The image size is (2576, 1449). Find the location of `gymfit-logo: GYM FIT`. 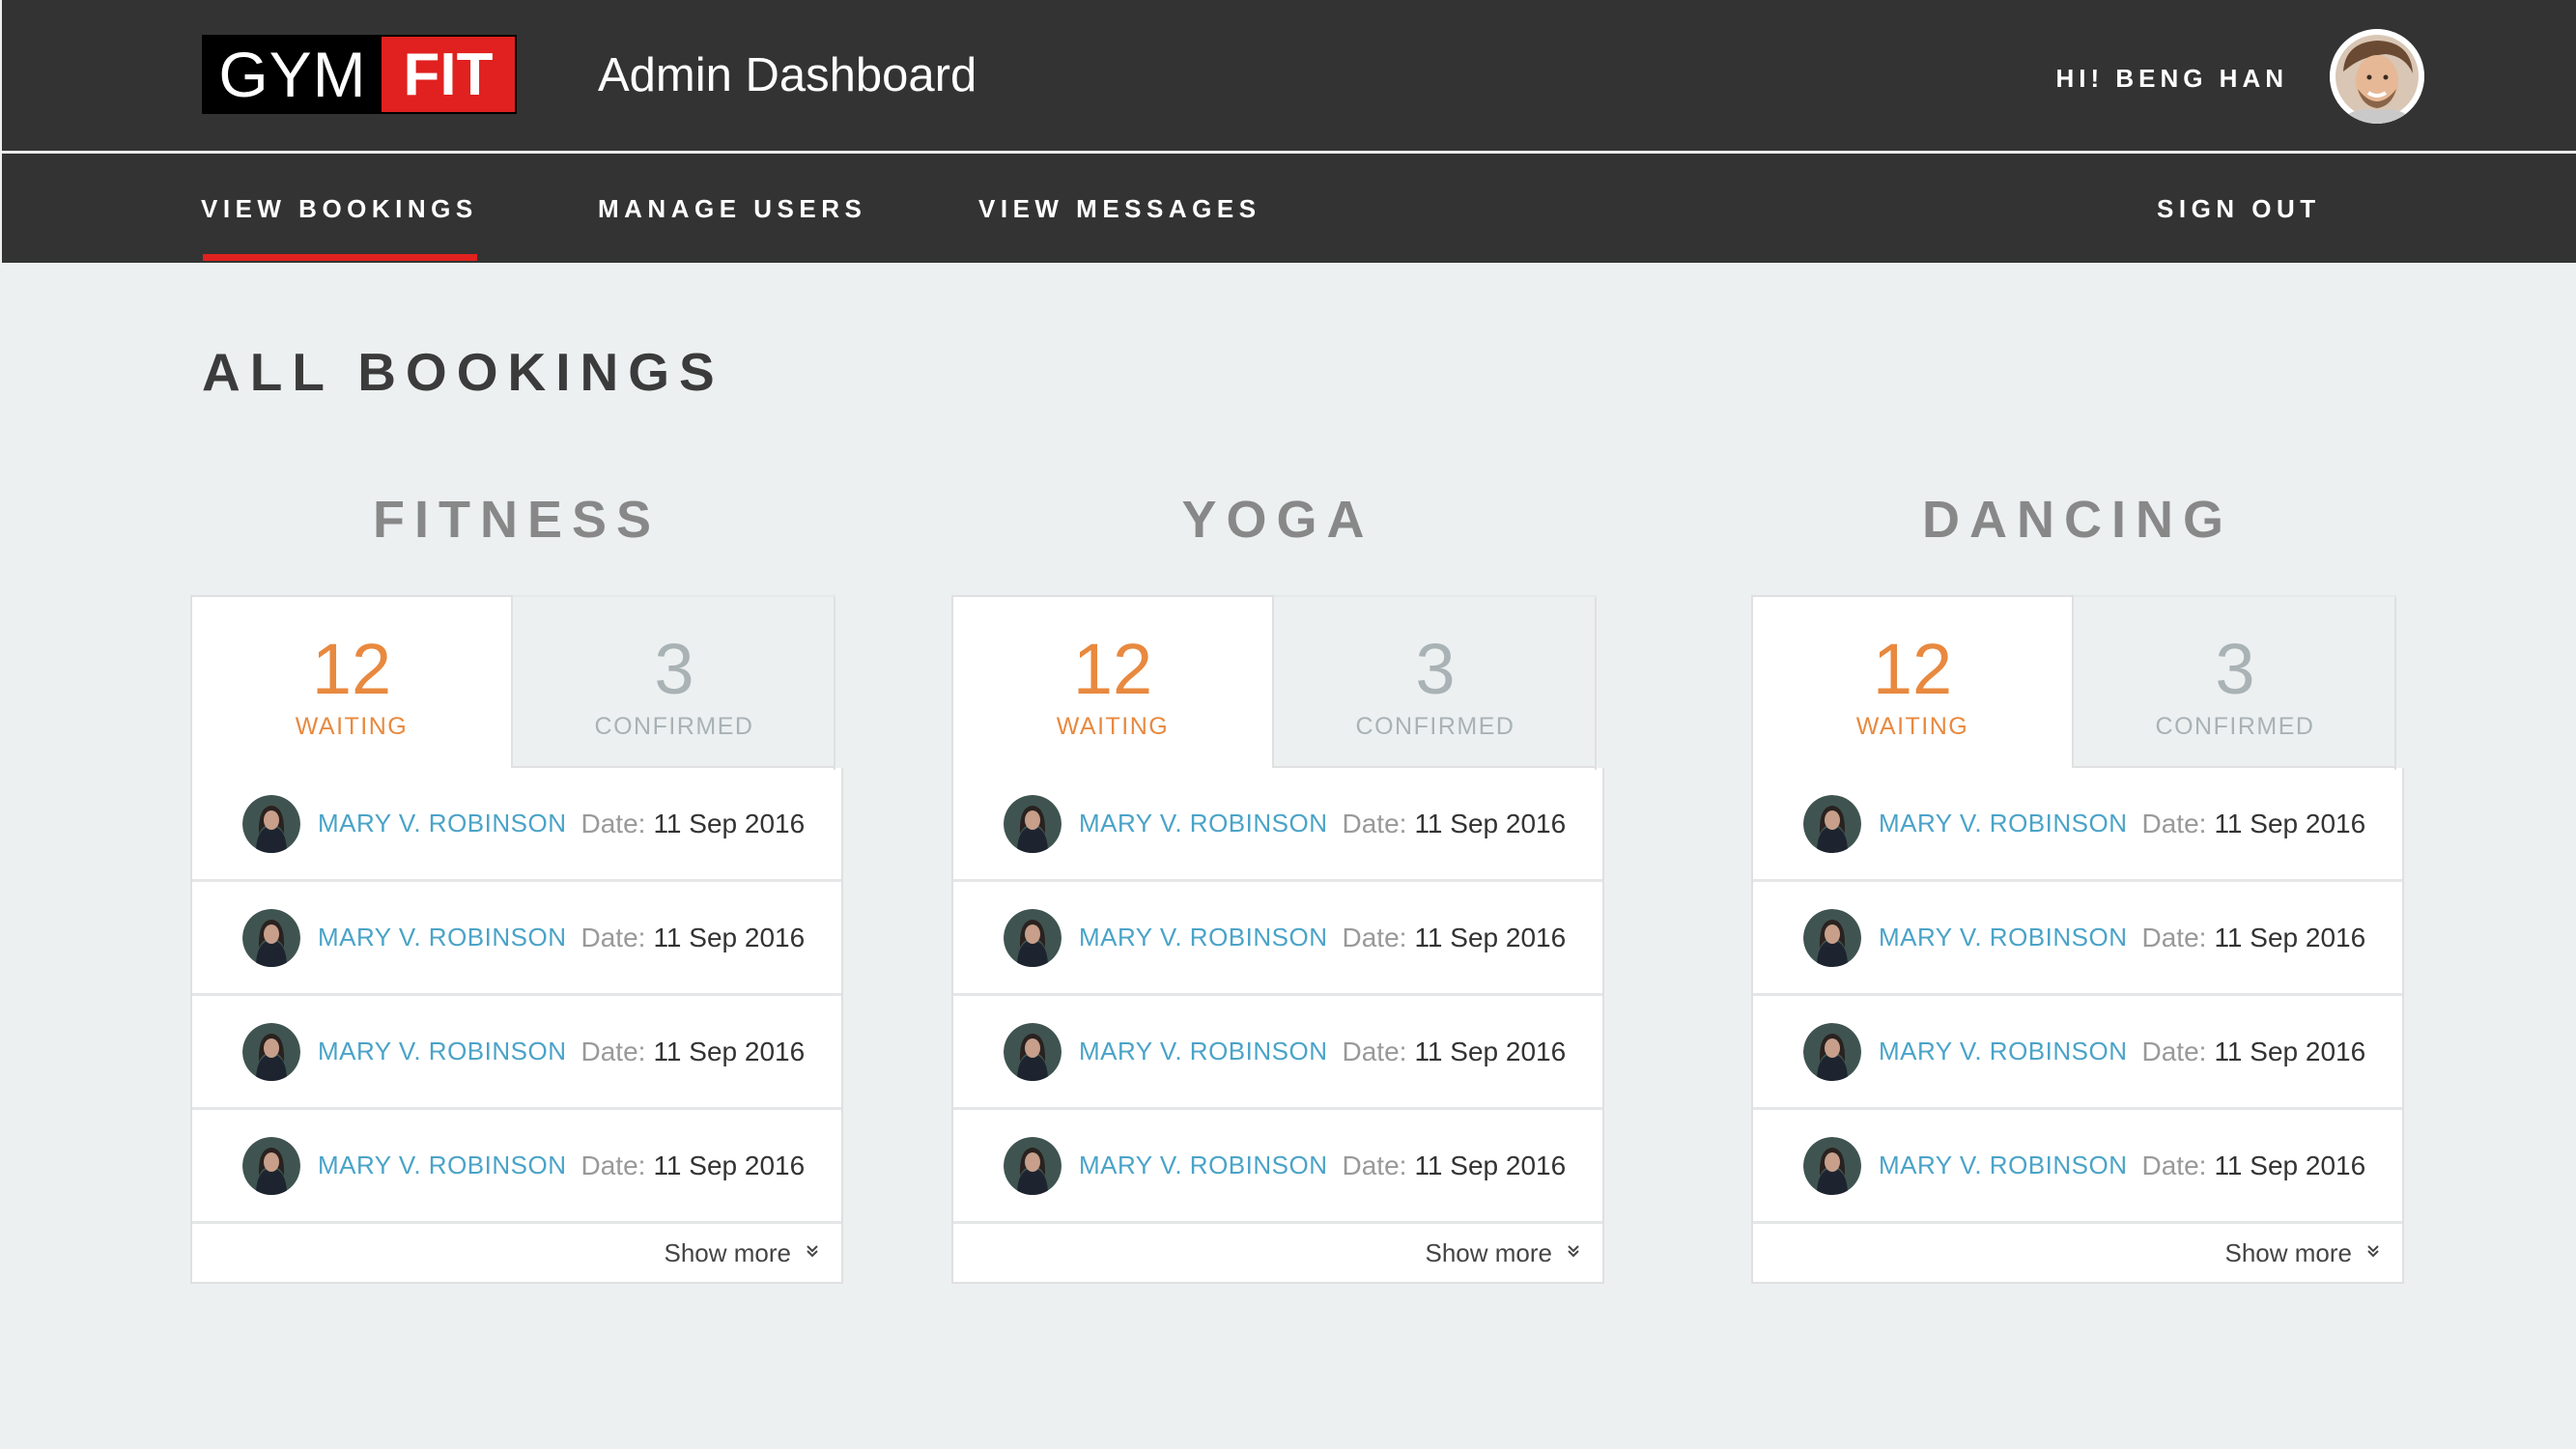

gymfit-logo: GYM FIT is located at coordinates (359, 74).